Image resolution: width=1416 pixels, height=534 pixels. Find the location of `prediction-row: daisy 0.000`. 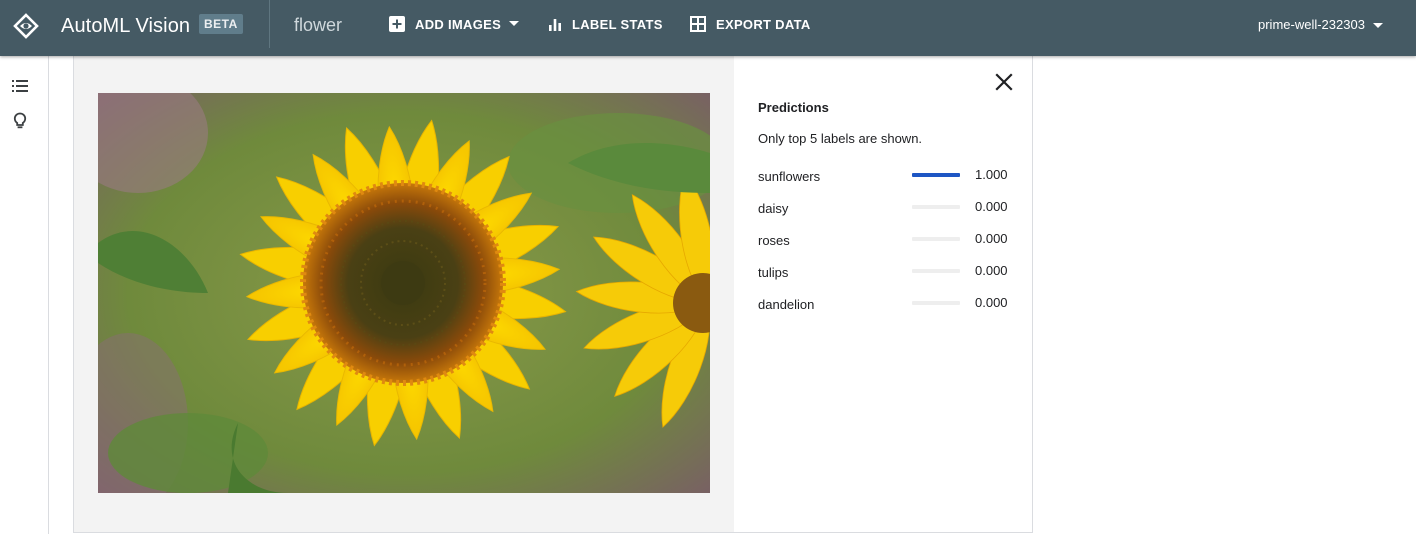

prediction-row: daisy 0.000 is located at coordinates (884, 207).